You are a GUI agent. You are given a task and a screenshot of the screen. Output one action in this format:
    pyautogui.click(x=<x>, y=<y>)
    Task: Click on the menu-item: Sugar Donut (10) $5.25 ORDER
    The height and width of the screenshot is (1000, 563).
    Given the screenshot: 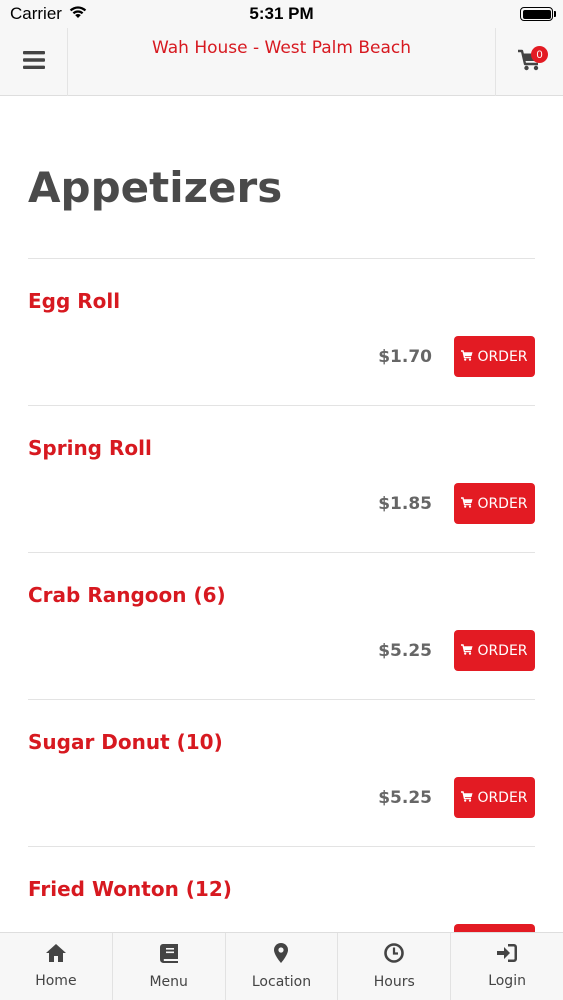 What is the action you would take?
    pyautogui.click(x=281, y=773)
    